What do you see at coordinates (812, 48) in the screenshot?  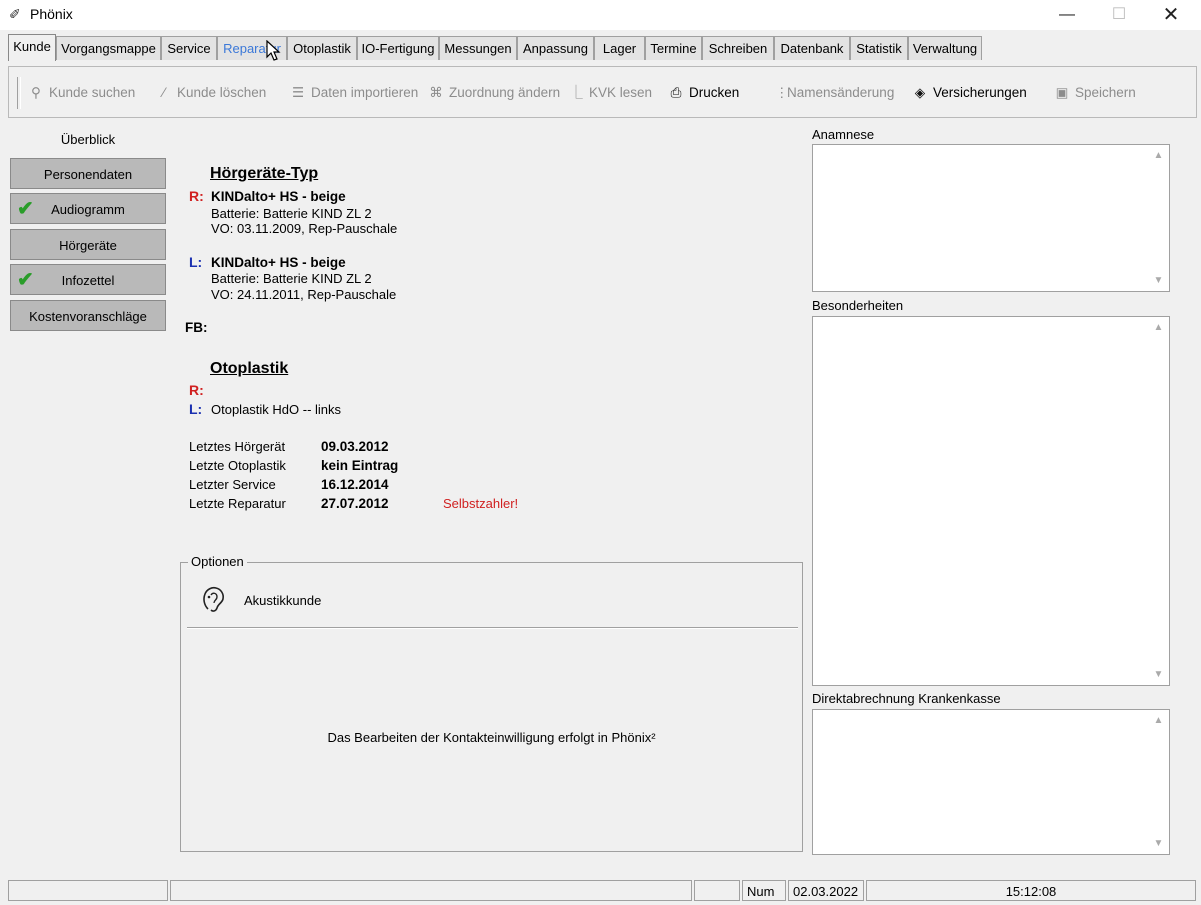 I see `tab-datenbank: Datenbank` at bounding box center [812, 48].